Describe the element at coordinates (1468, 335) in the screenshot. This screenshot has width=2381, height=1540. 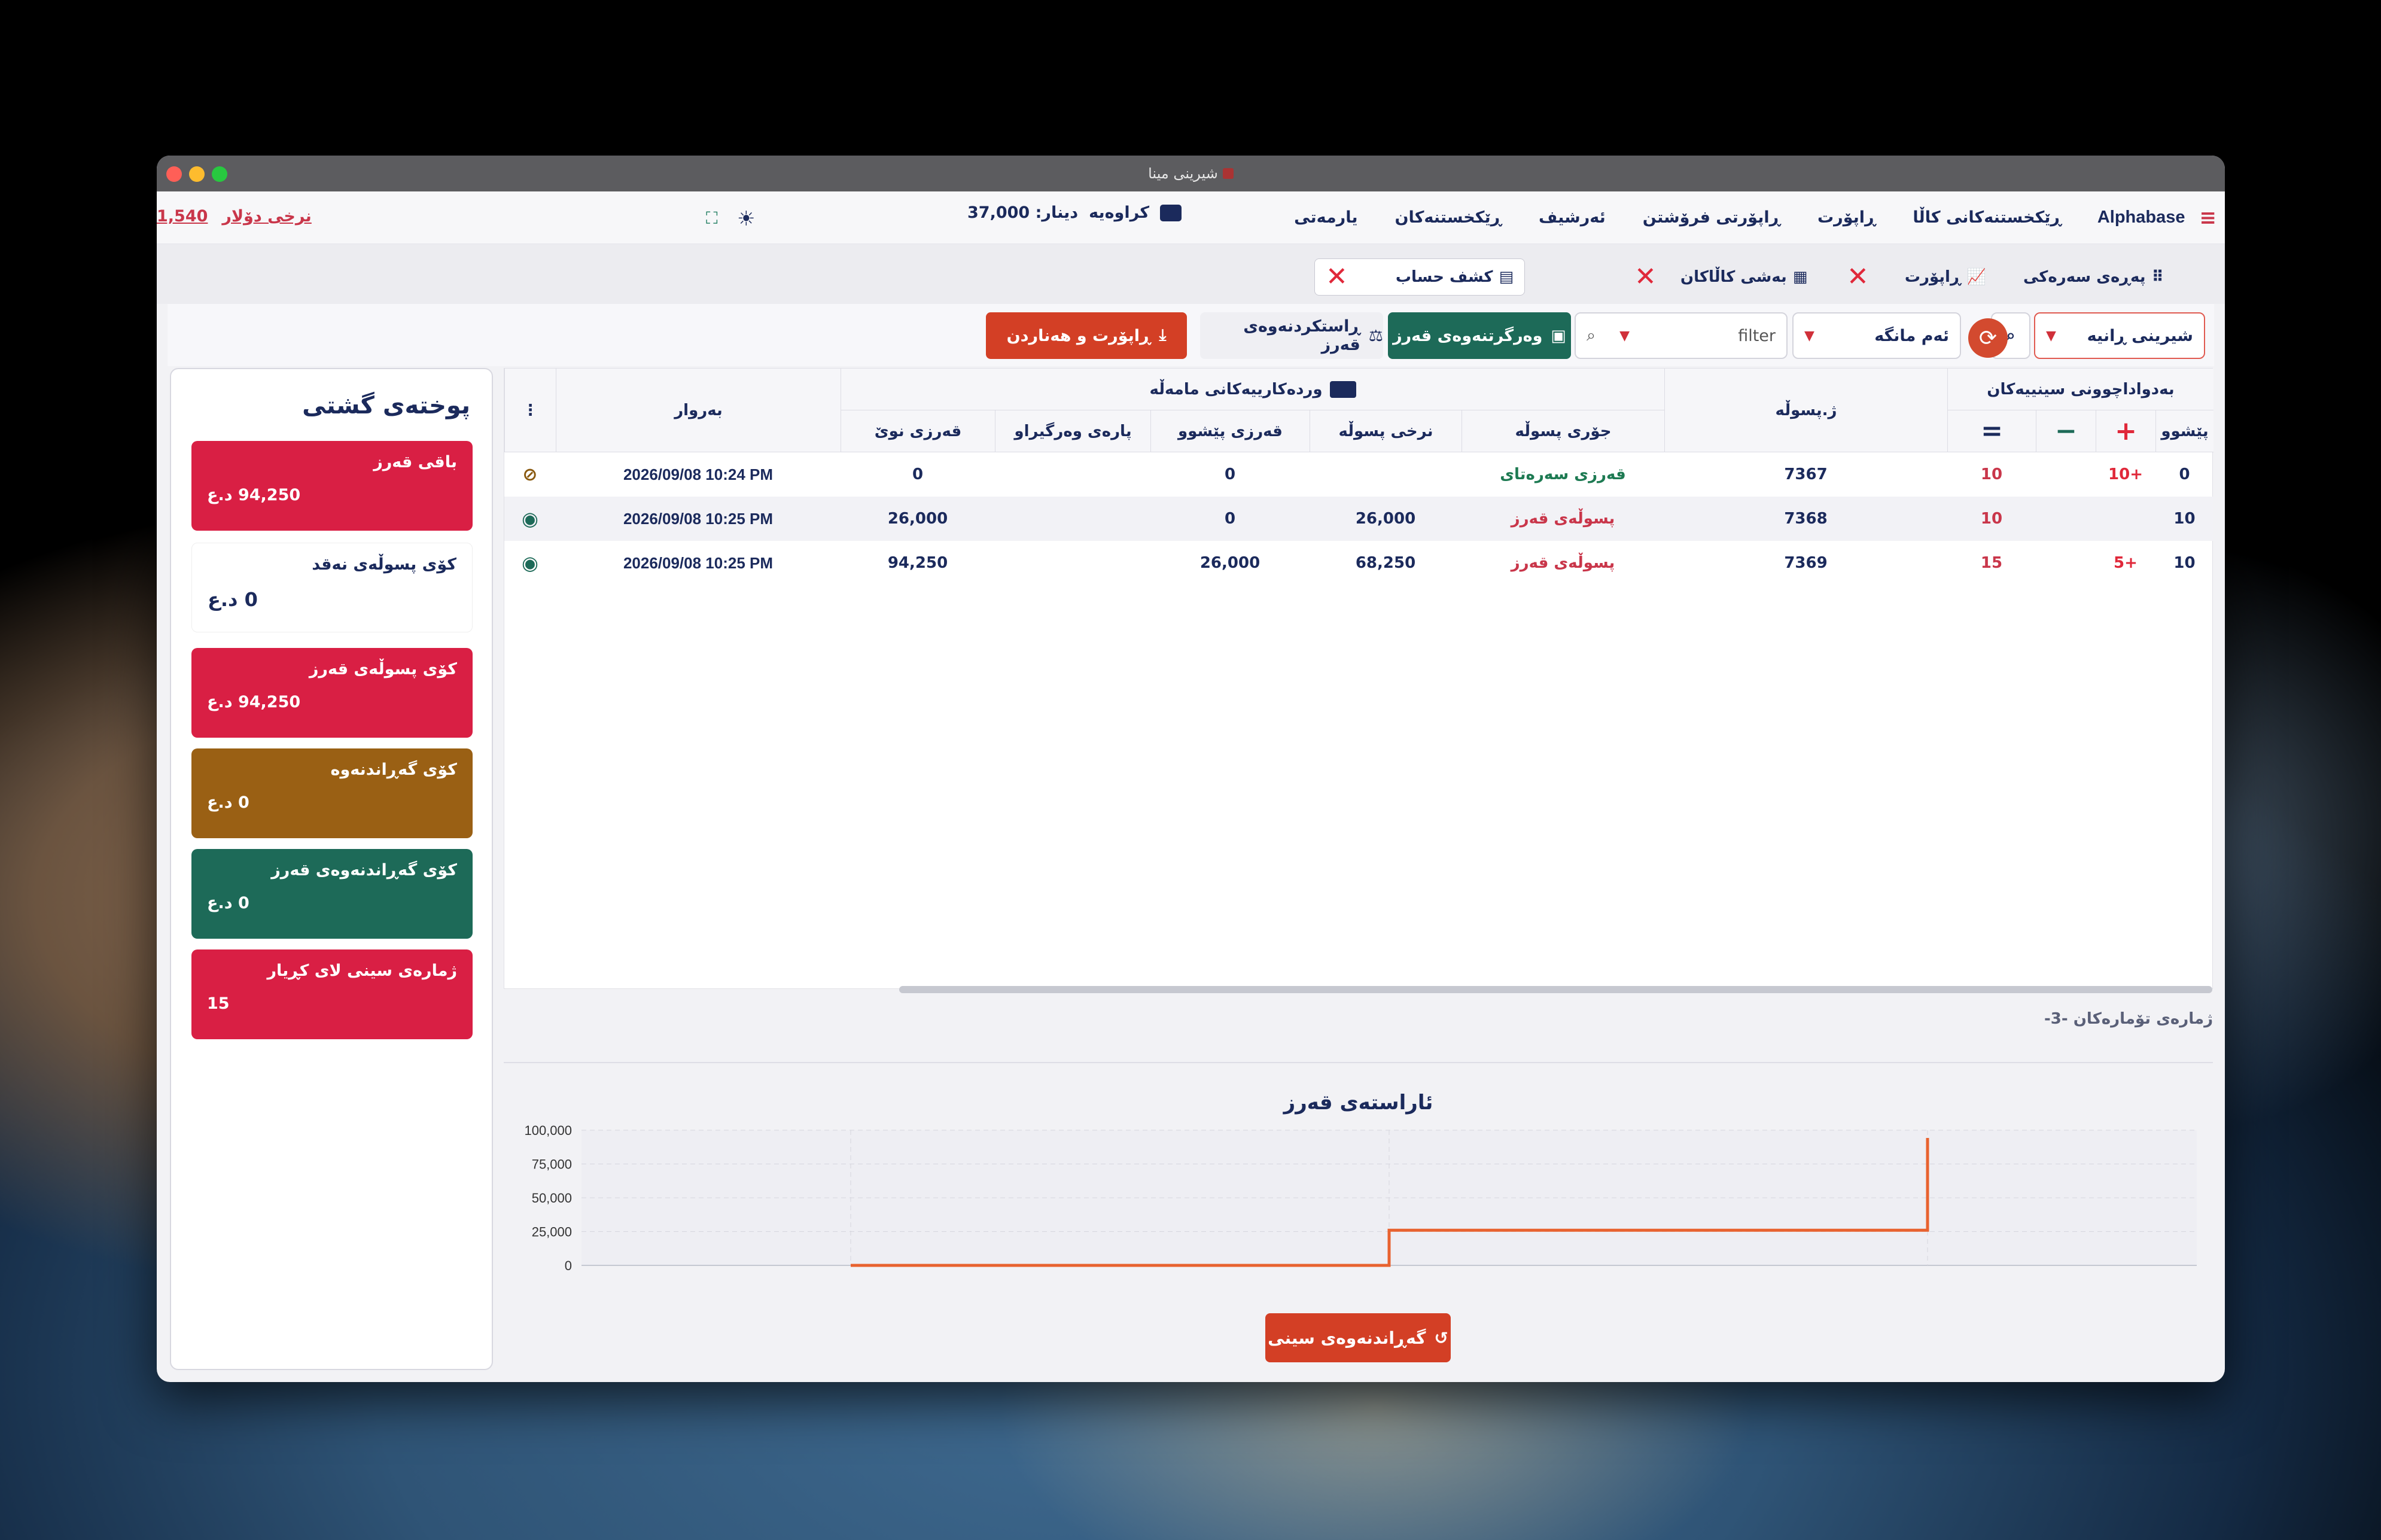
I see `receive-debt-label: وەرگرتنەوەی قەرز` at that location.